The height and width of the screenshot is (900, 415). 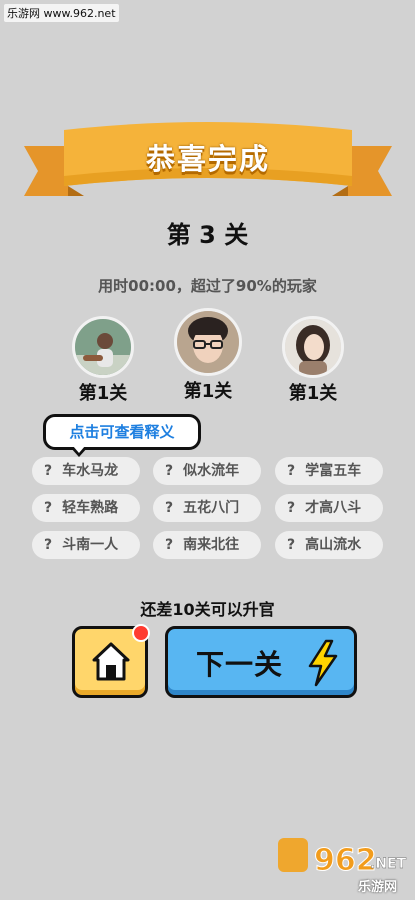 I want to click on time-stat-text: 用时00:00，超过了90%的玩家, so click(x=207, y=286).